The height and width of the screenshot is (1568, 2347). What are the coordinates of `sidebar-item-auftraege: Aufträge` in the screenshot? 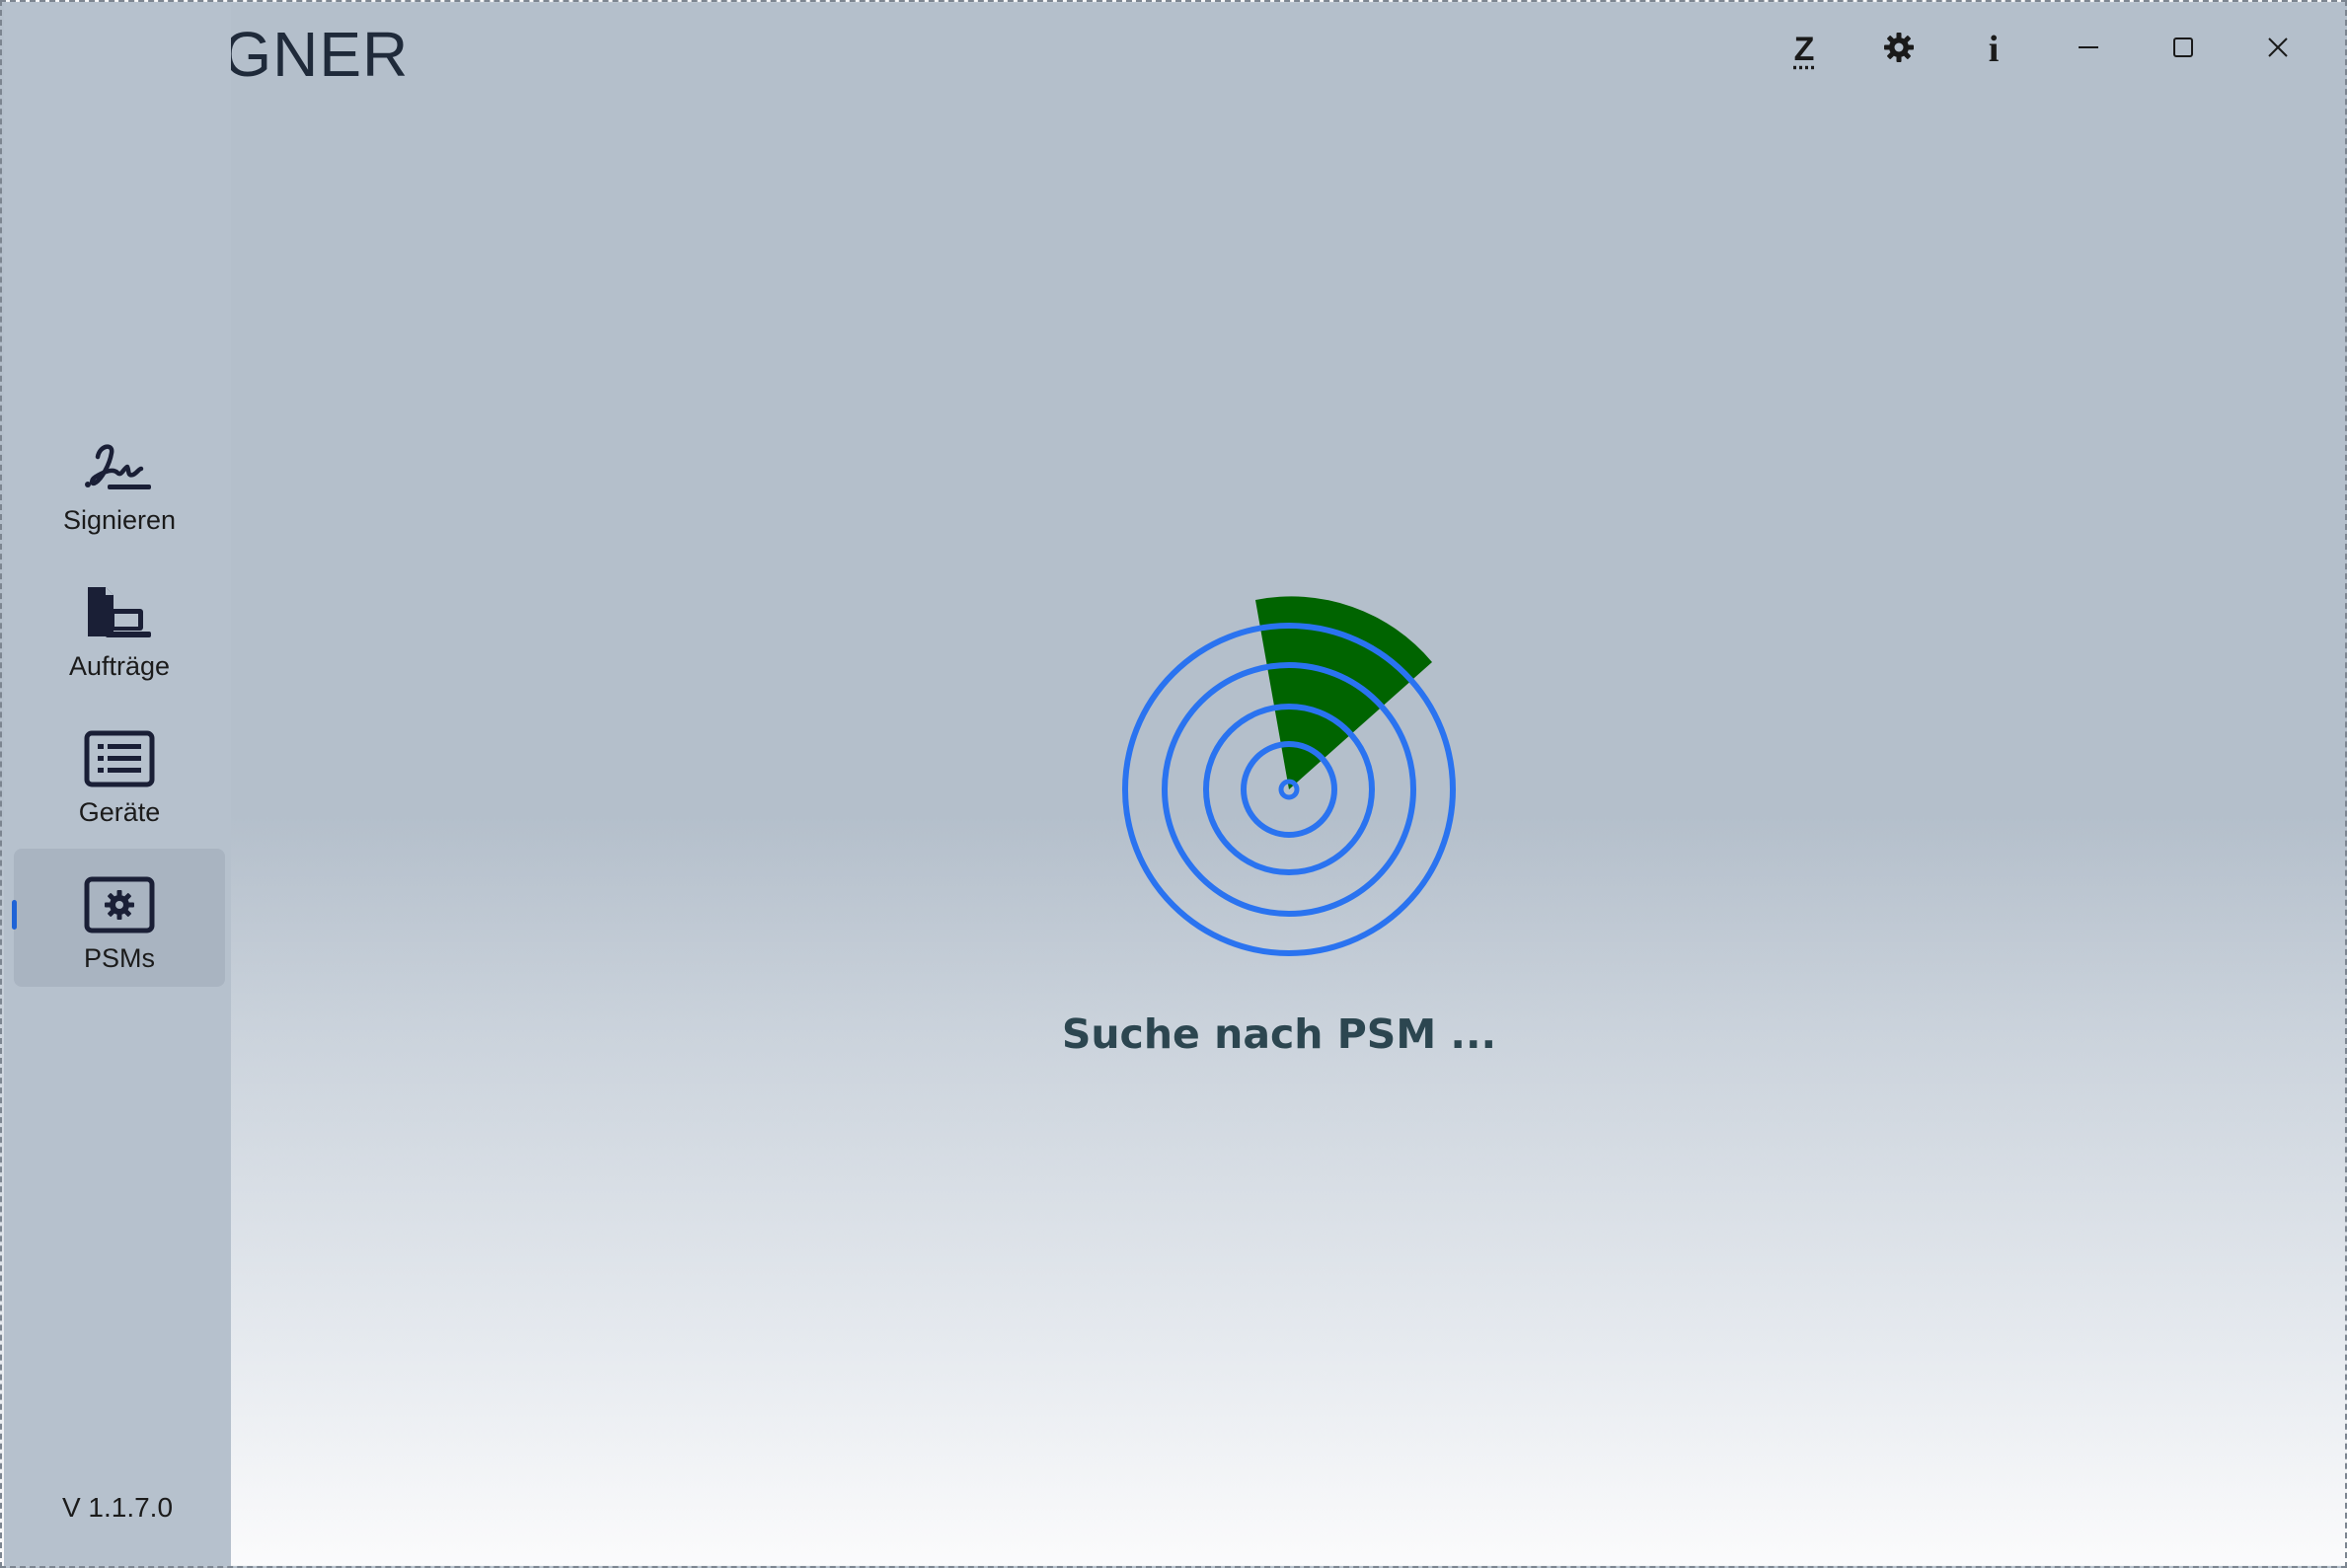 It's located at (119, 626).